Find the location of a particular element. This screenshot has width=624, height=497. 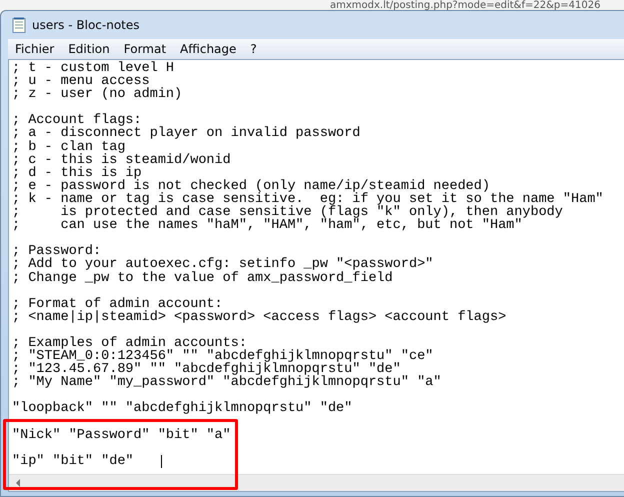

text-line: ; "STEAM_0:0:123456" "" "abcdefghijklmnopqrstu" "ce" is located at coordinates (223, 357).